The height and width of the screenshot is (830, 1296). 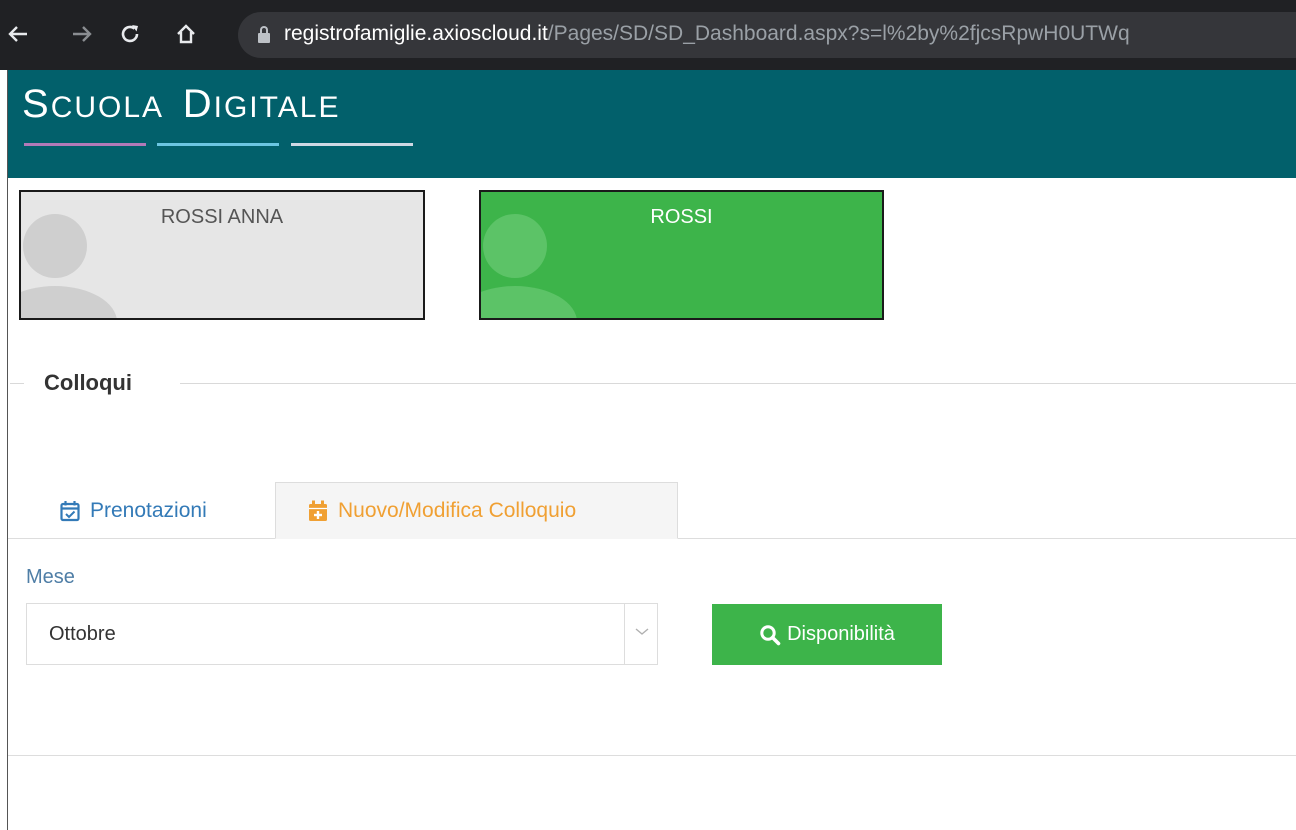 What do you see at coordinates (624, 634) in the screenshot?
I see `select-divider` at bounding box center [624, 634].